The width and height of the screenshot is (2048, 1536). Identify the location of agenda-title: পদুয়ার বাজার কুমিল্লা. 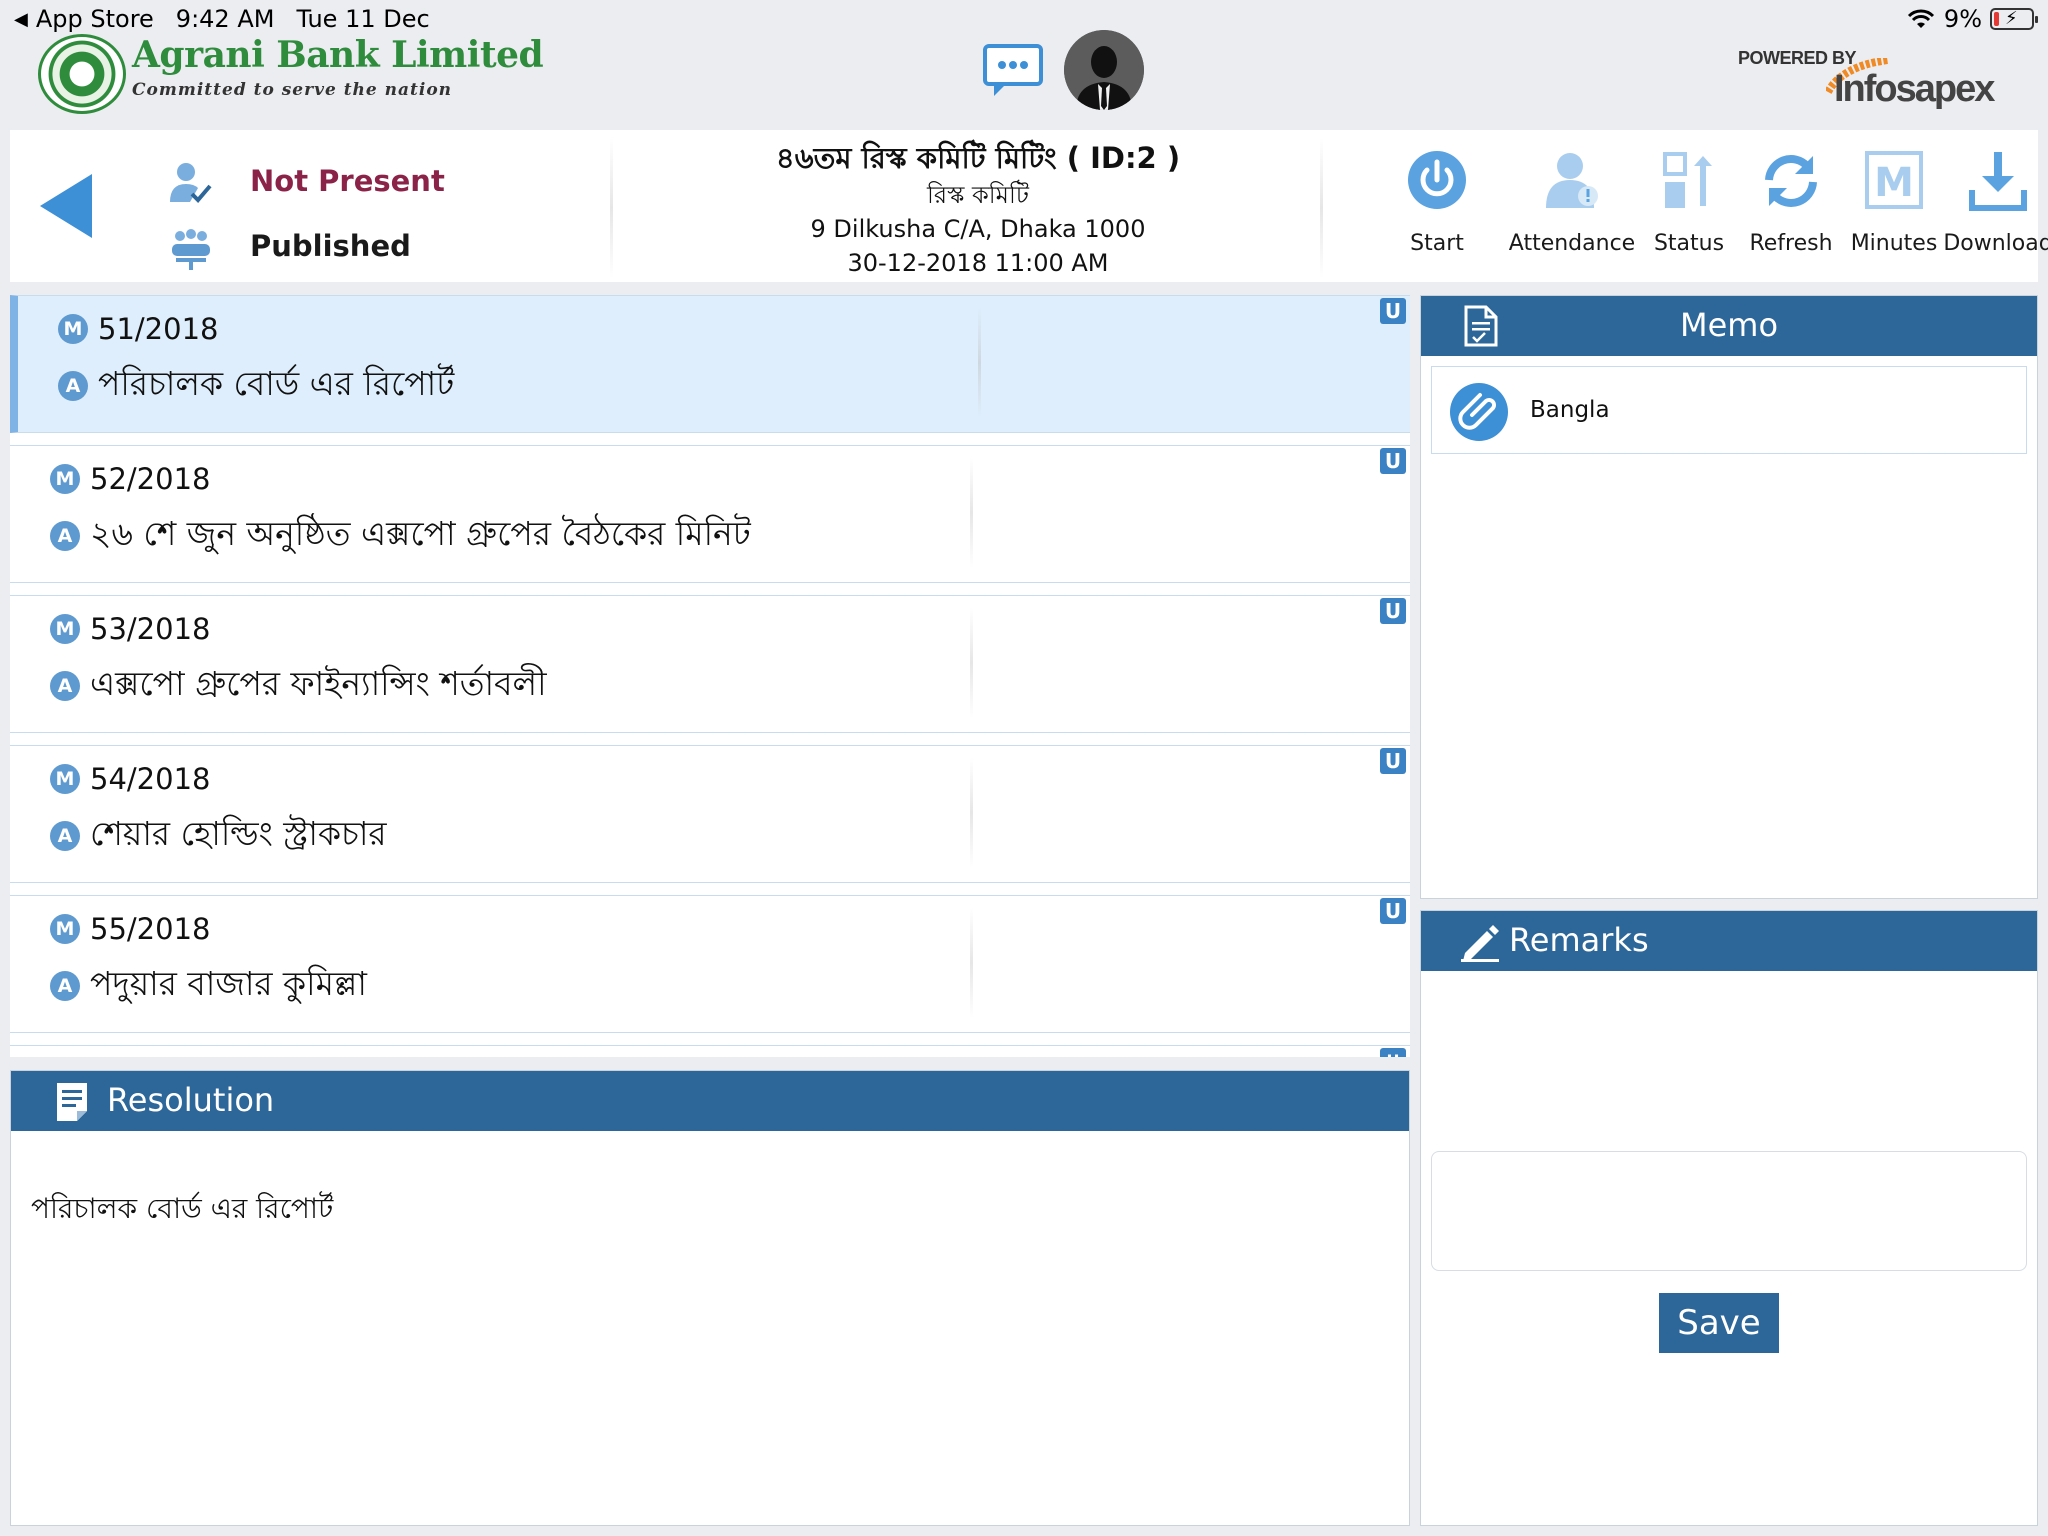
(228, 983).